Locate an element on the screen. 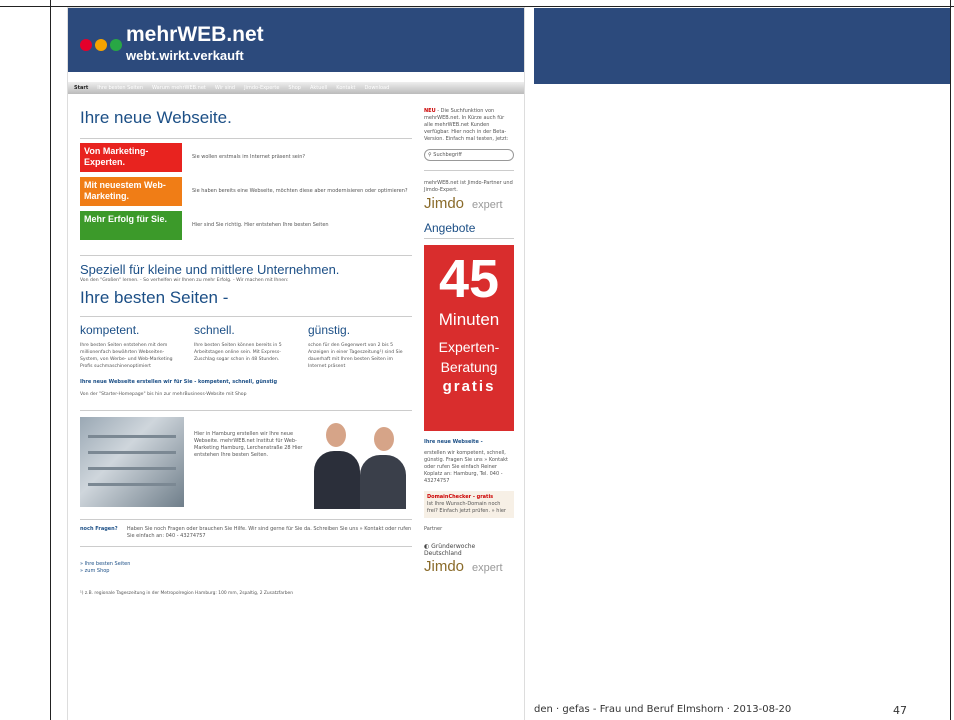  ad-number: 45 is located at coordinates (469, 279).